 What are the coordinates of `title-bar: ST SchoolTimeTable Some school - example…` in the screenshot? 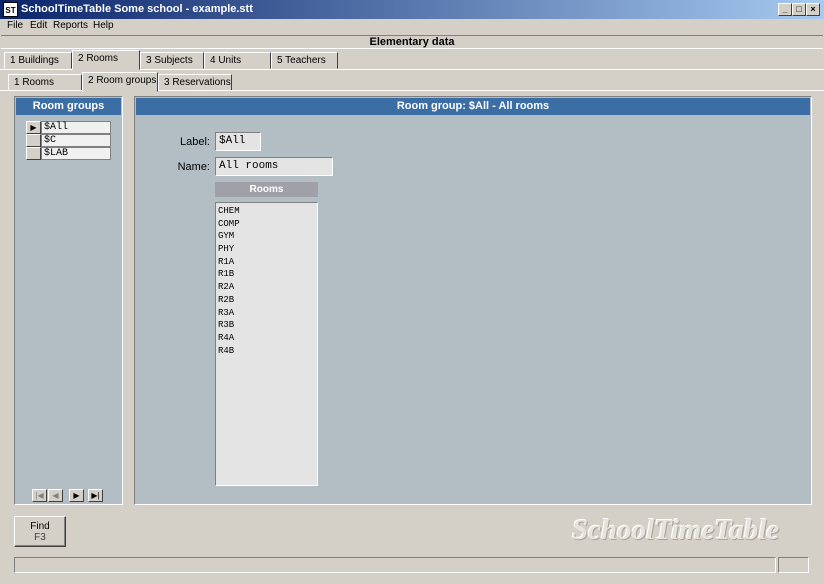 It's located at (412, 9).